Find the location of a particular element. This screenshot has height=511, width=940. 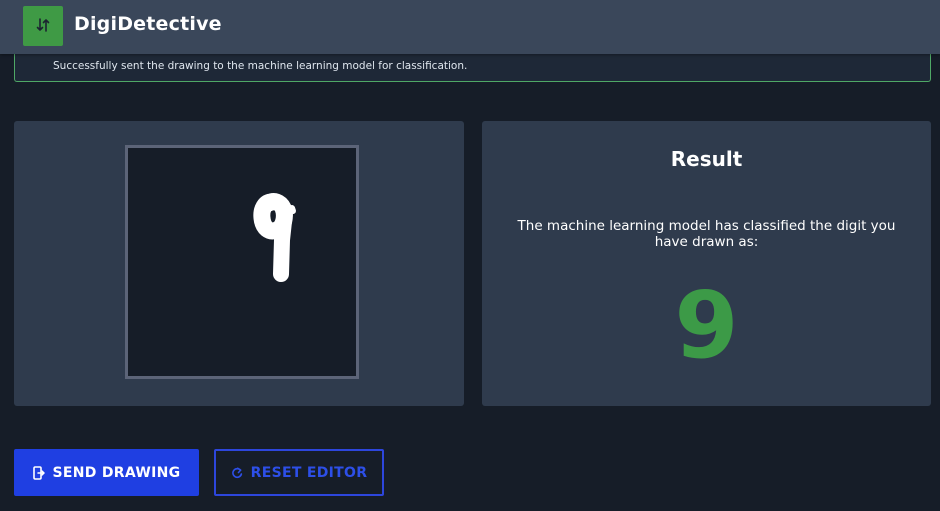

reset-editor-label: RESET EDITOR is located at coordinates (309, 472).